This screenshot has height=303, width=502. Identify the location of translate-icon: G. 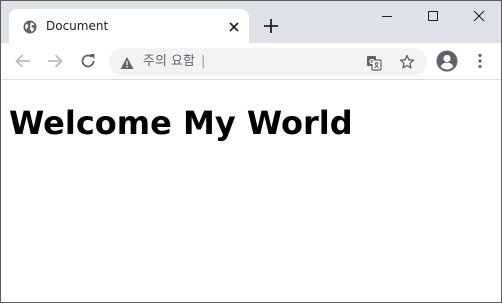
(374, 63).